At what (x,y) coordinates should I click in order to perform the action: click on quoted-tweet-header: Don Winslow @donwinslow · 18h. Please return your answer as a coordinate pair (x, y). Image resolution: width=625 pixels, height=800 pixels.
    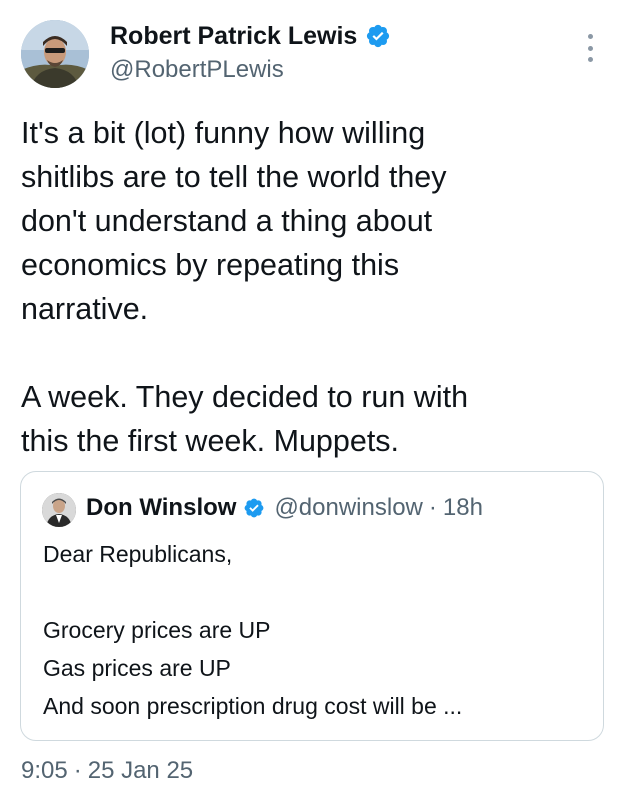
    Looking at the image, I should click on (284, 508).